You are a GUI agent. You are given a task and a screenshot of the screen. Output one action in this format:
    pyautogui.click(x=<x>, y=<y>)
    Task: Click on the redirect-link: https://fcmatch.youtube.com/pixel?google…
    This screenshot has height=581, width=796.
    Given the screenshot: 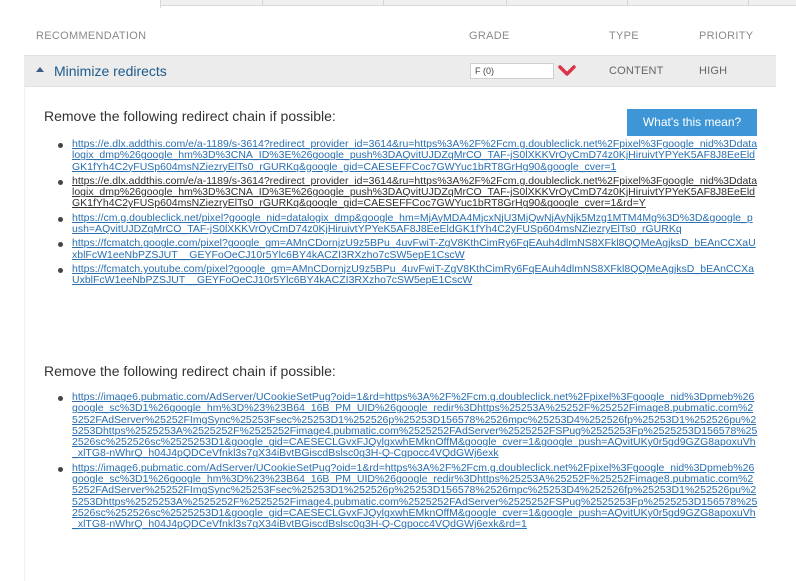 What is the action you would take?
    pyautogui.click(x=413, y=274)
    